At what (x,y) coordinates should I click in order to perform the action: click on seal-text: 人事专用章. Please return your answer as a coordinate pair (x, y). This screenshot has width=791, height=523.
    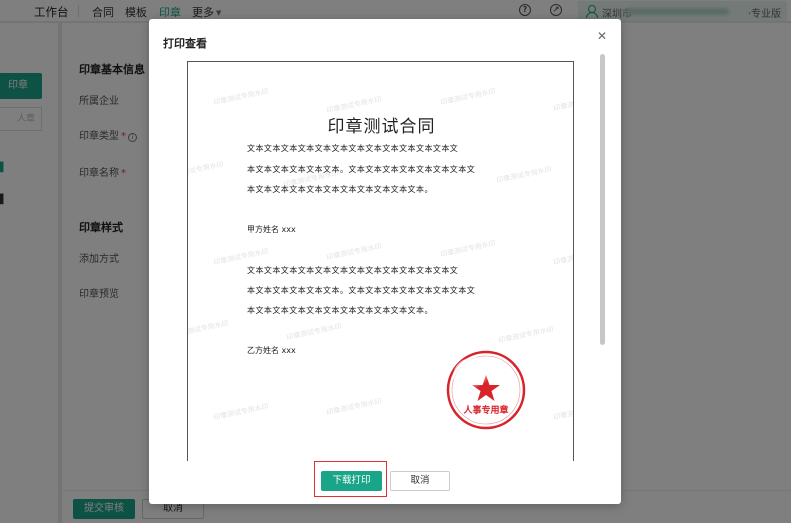
    Looking at the image, I should click on (486, 411).